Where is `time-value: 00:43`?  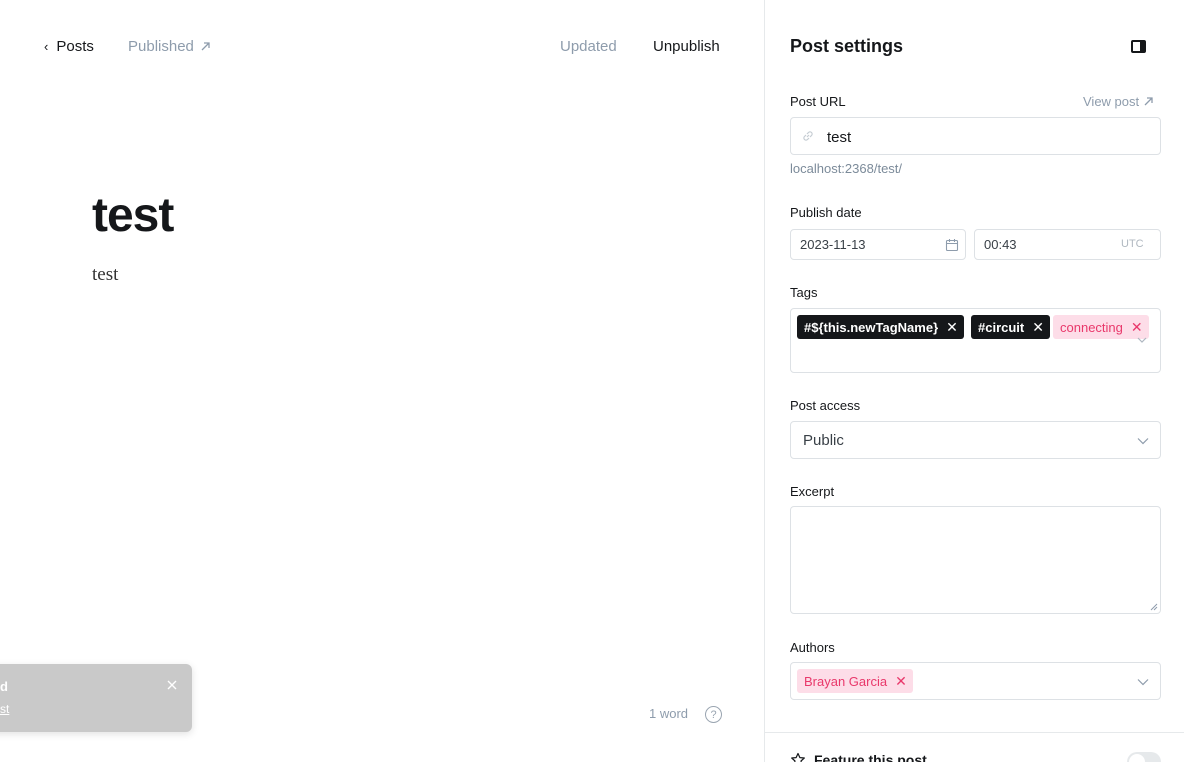 time-value: 00:43 is located at coordinates (1000, 244).